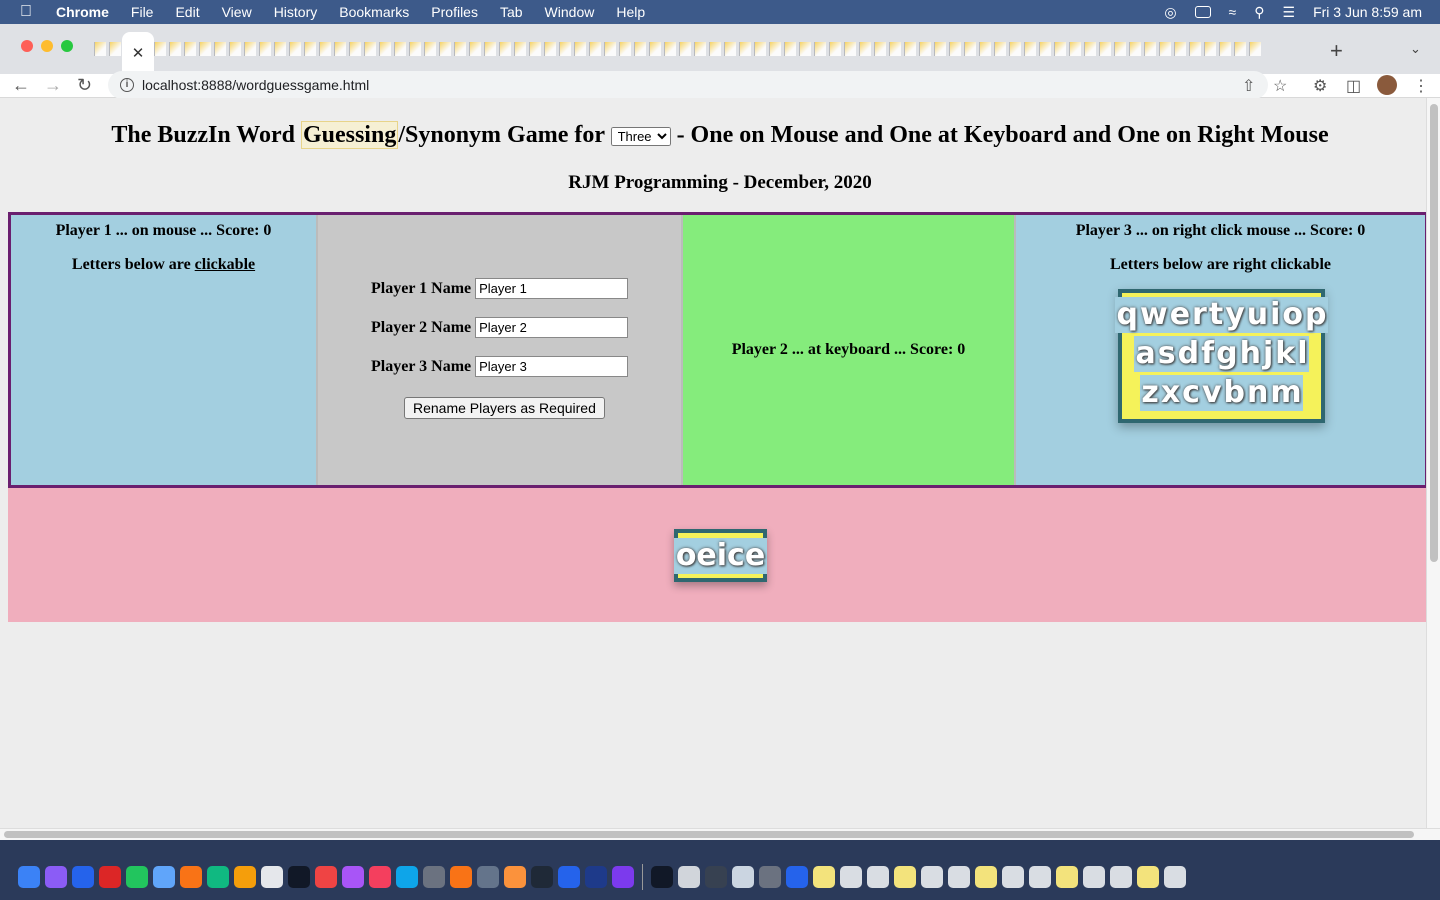  I want to click on letter-key-i: i, so click(1275, 315).